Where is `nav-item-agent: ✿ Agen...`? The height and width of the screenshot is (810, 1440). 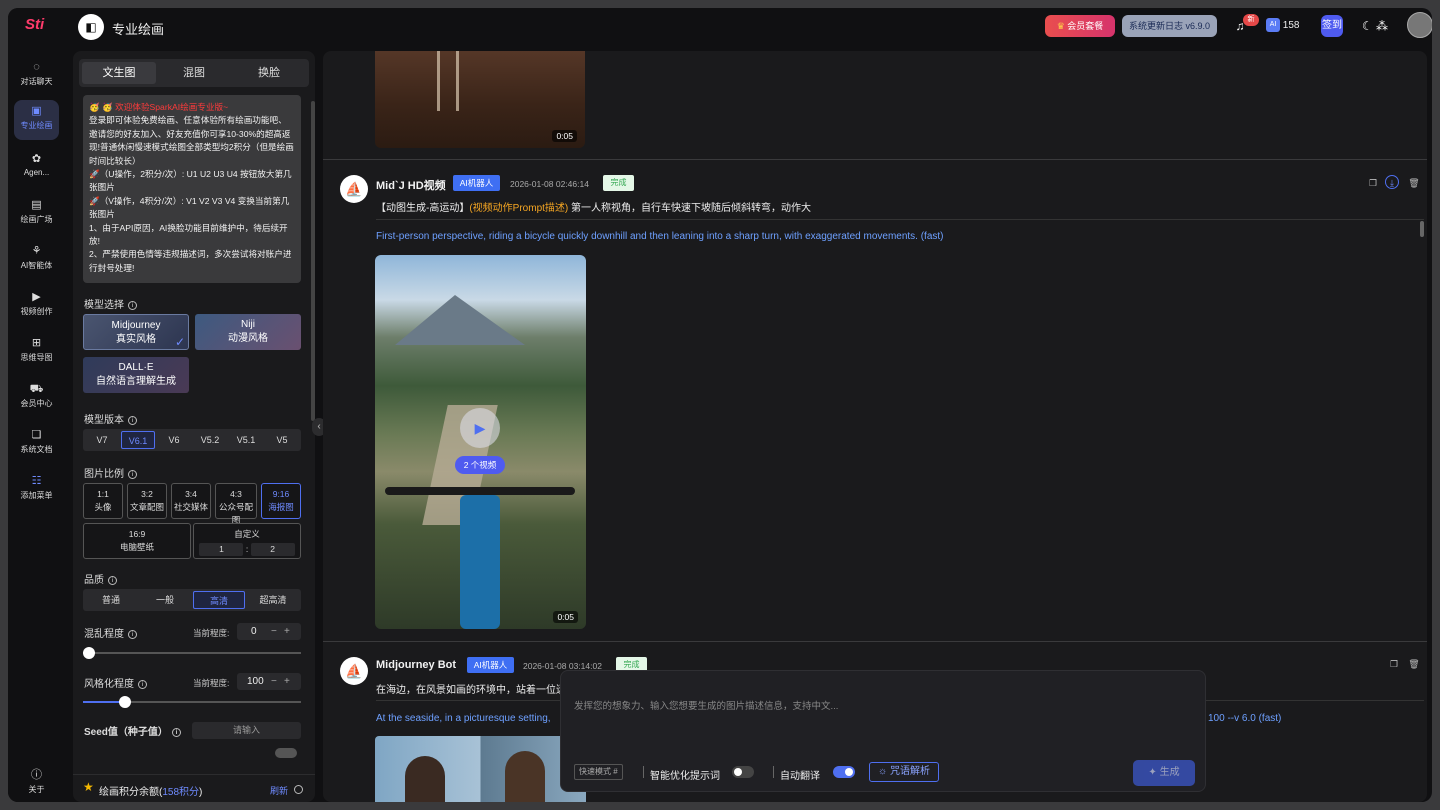 nav-item-agent: ✿ Agen... is located at coordinates (36, 168).